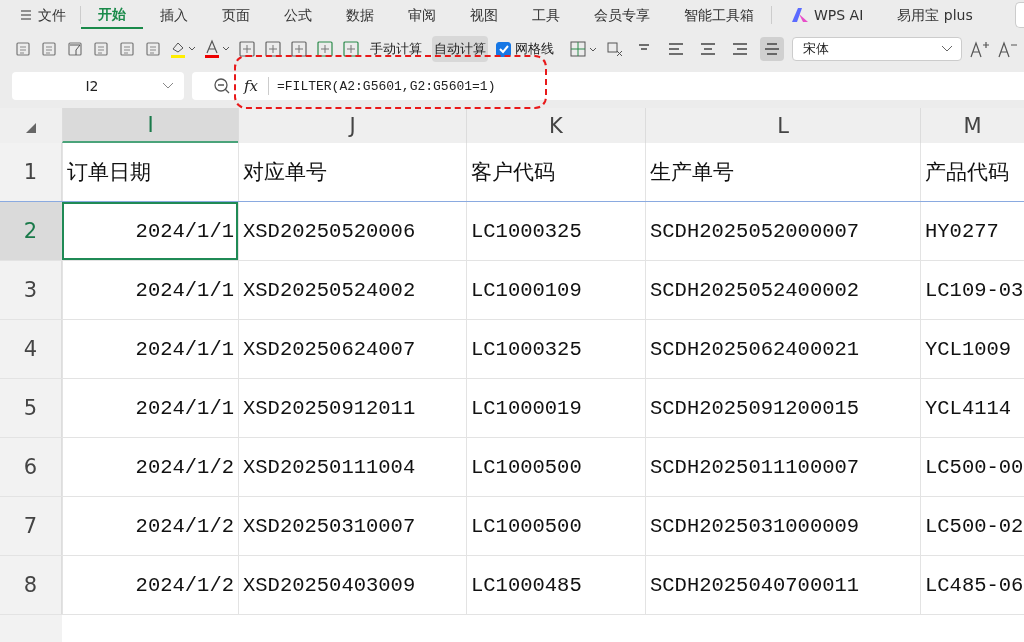 The height and width of the screenshot is (642, 1024). What do you see at coordinates (325, 49) in the screenshot?
I see `table-style-icon` at bounding box center [325, 49].